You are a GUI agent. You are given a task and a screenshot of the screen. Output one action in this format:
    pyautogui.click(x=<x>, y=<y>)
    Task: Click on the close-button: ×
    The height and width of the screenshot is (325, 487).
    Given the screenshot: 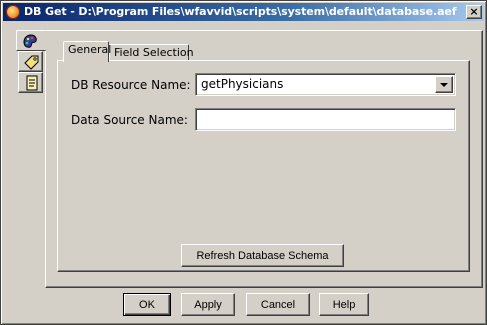 What is the action you would take?
    pyautogui.click(x=474, y=12)
    